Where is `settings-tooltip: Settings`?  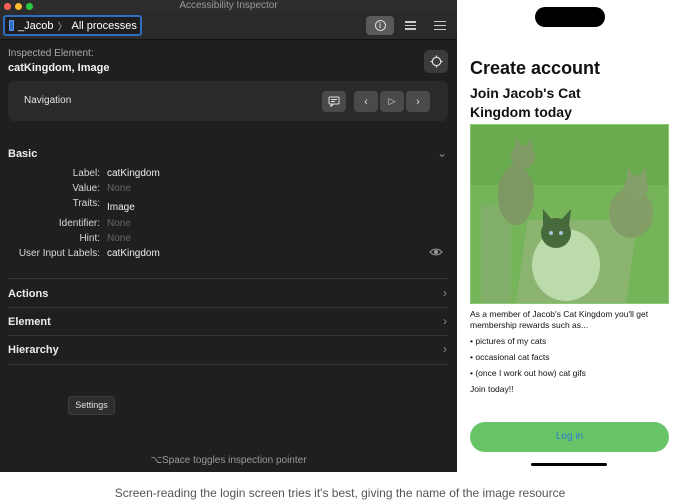 settings-tooltip: Settings is located at coordinates (91, 405).